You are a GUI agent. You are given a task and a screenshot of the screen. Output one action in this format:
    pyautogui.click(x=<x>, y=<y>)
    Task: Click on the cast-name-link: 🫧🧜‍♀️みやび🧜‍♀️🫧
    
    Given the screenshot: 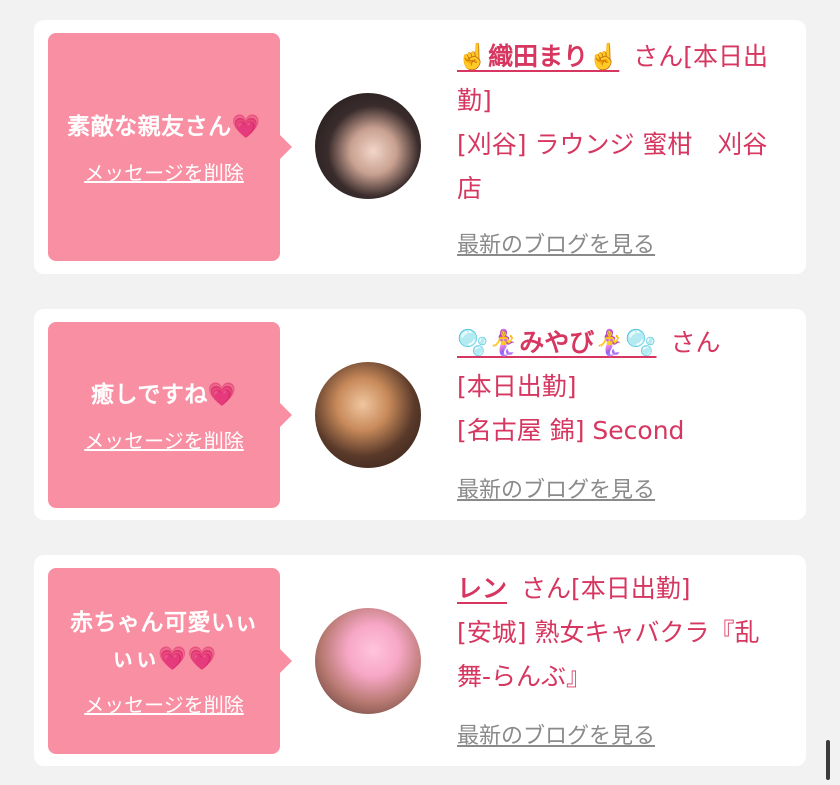 What is the action you would take?
    pyautogui.click(x=557, y=342)
    